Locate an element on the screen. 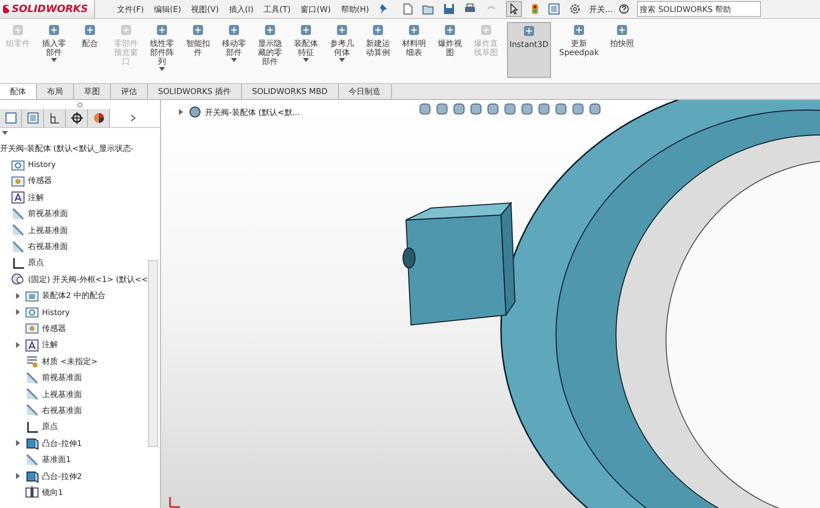  app-logo: SOLIDWORKS is located at coordinates (50, 9).